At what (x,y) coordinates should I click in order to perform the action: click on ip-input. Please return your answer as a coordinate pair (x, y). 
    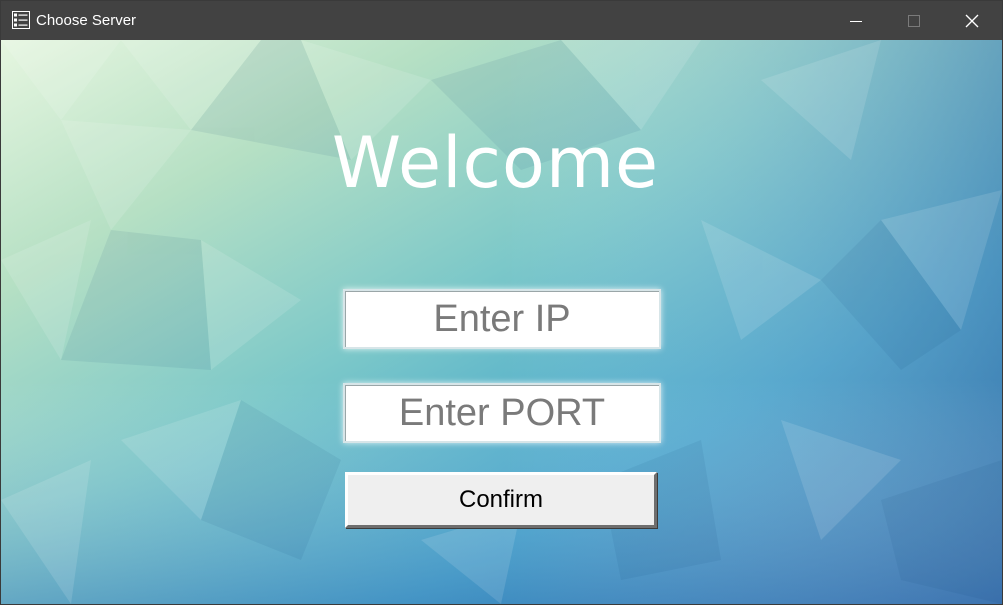
    Looking at the image, I should click on (502, 319).